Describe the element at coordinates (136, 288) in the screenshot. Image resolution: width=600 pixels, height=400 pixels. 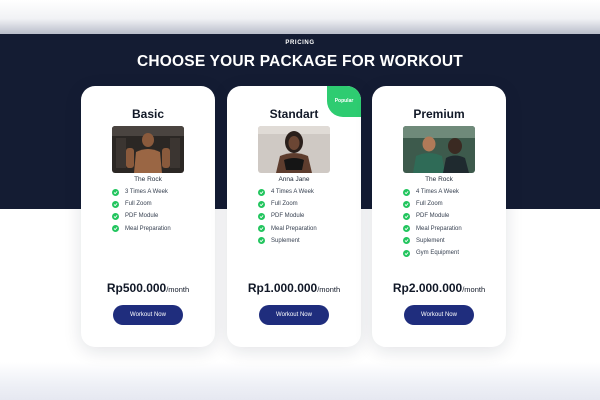
I see `price-amount: Rp500.000` at that location.